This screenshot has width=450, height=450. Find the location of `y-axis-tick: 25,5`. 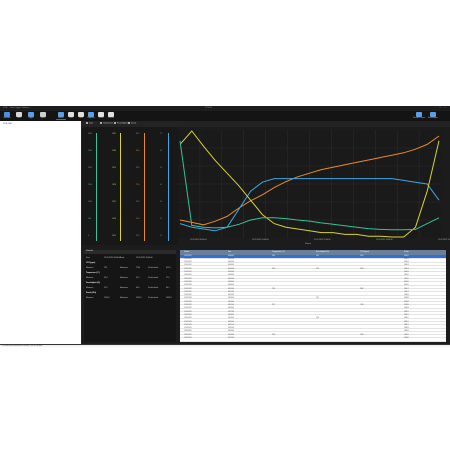

y-axis-tick: 25,5 is located at coordinates (138, 202).